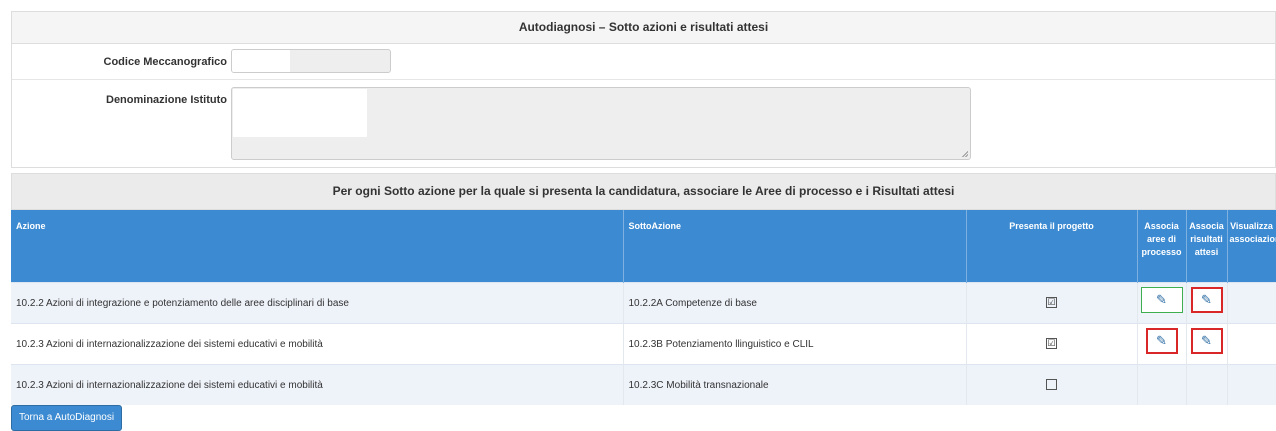  What do you see at coordinates (1207, 384) in the screenshot?
I see `risultati-cell` at bounding box center [1207, 384].